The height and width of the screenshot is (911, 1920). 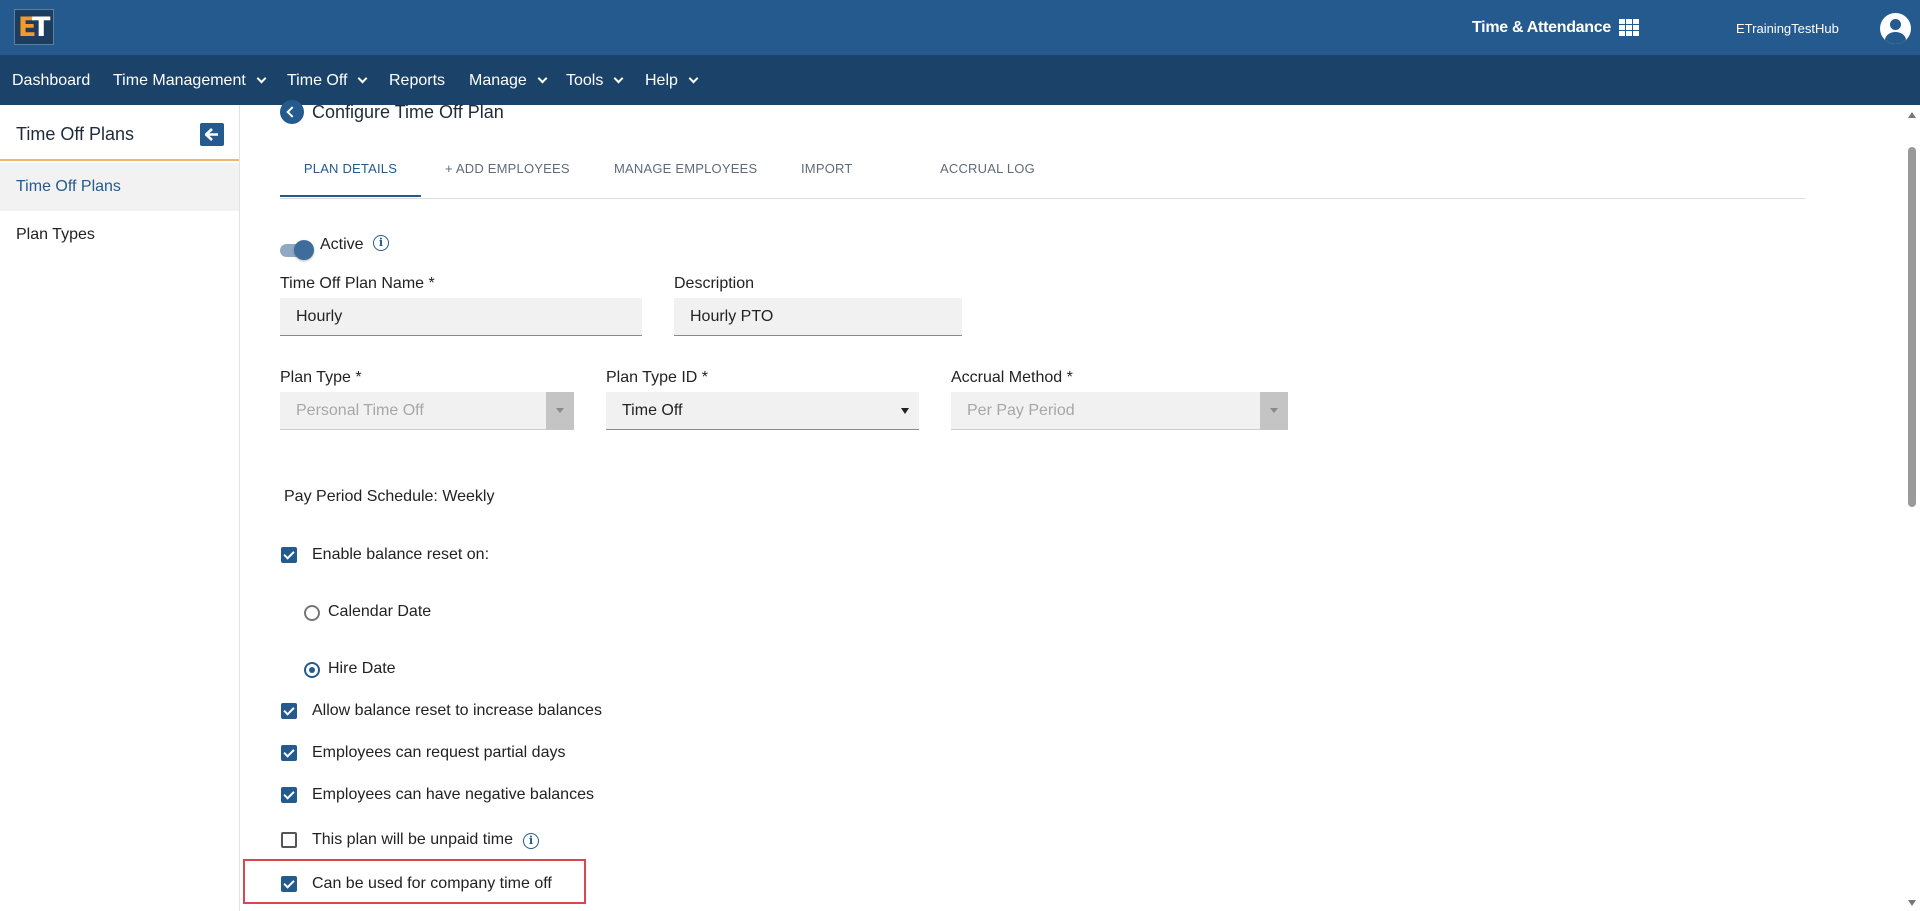 What do you see at coordinates (297, 250) in the screenshot?
I see `active-toggle` at bounding box center [297, 250].